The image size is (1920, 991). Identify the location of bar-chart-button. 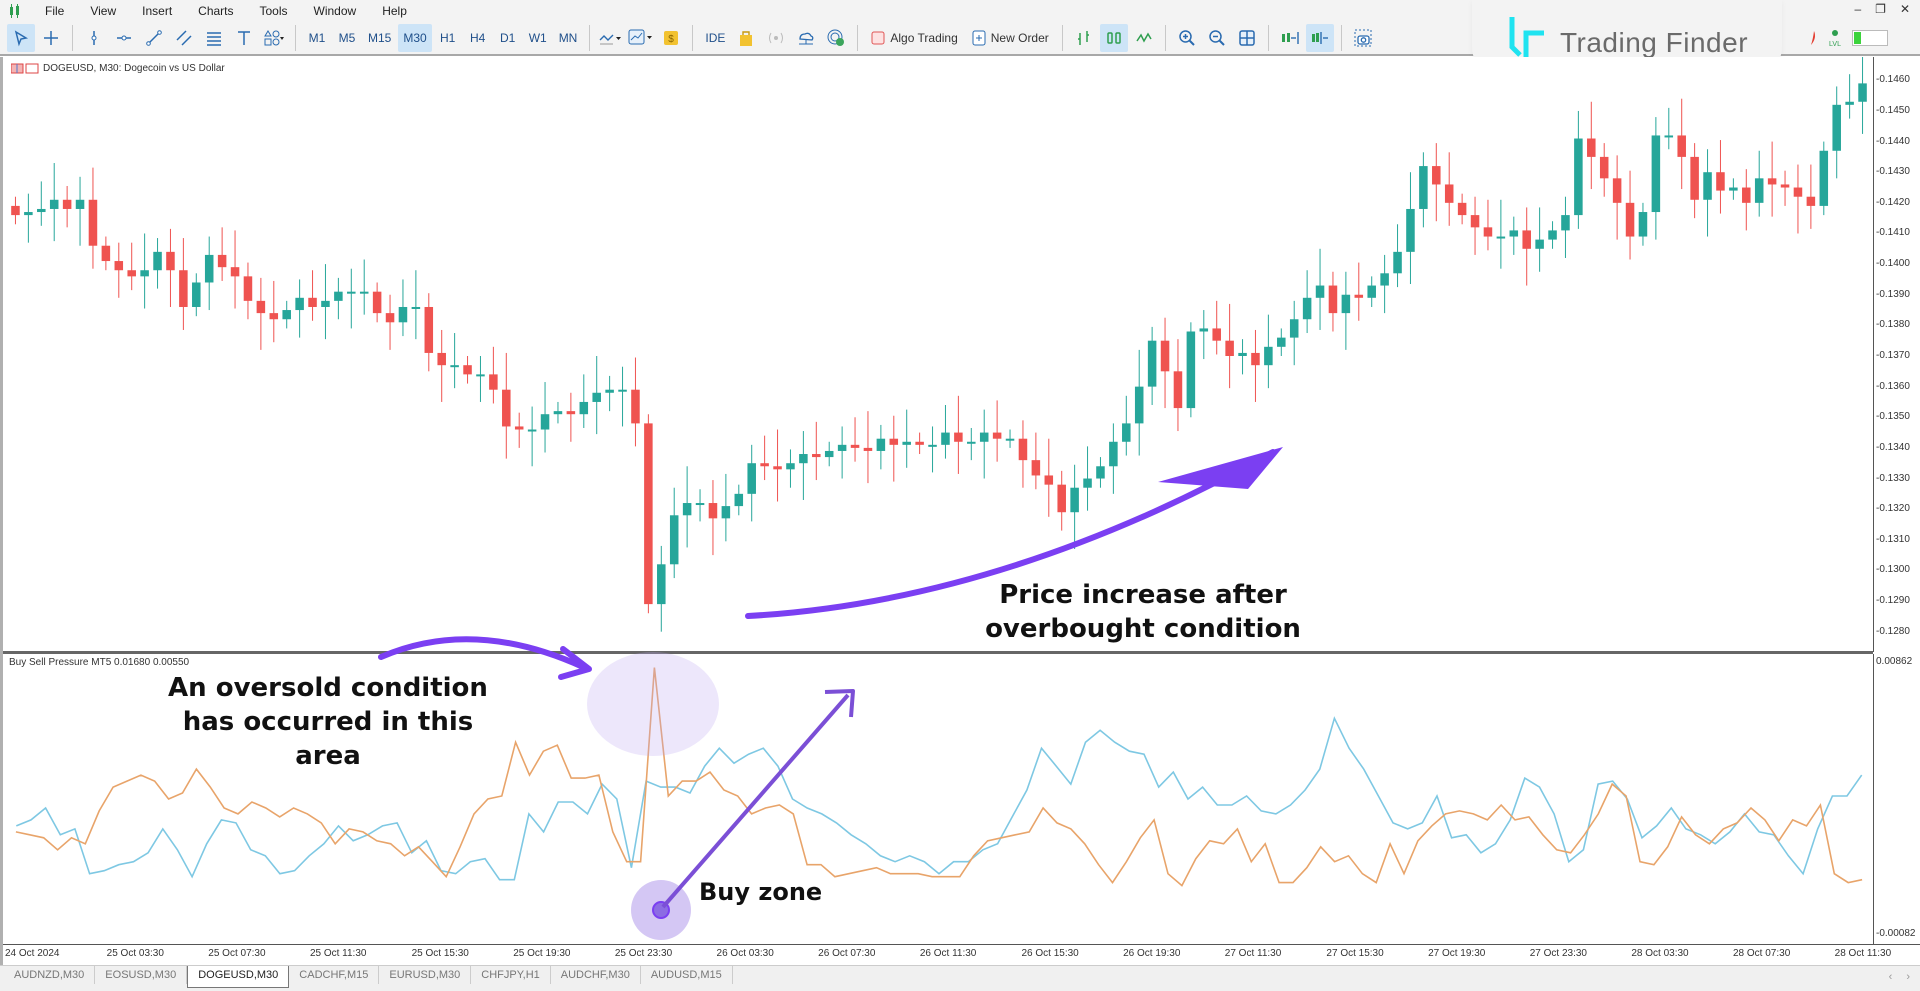
(1084, 38).